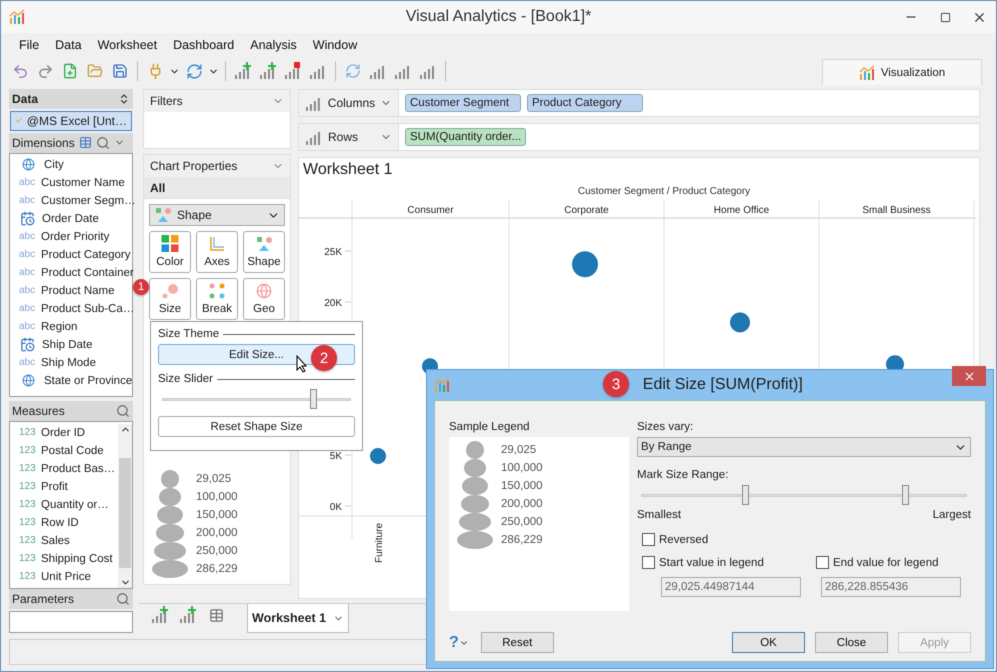 This screenshot has width=997, height=672. I want to click on menu-item: Data, so click(68, 45).